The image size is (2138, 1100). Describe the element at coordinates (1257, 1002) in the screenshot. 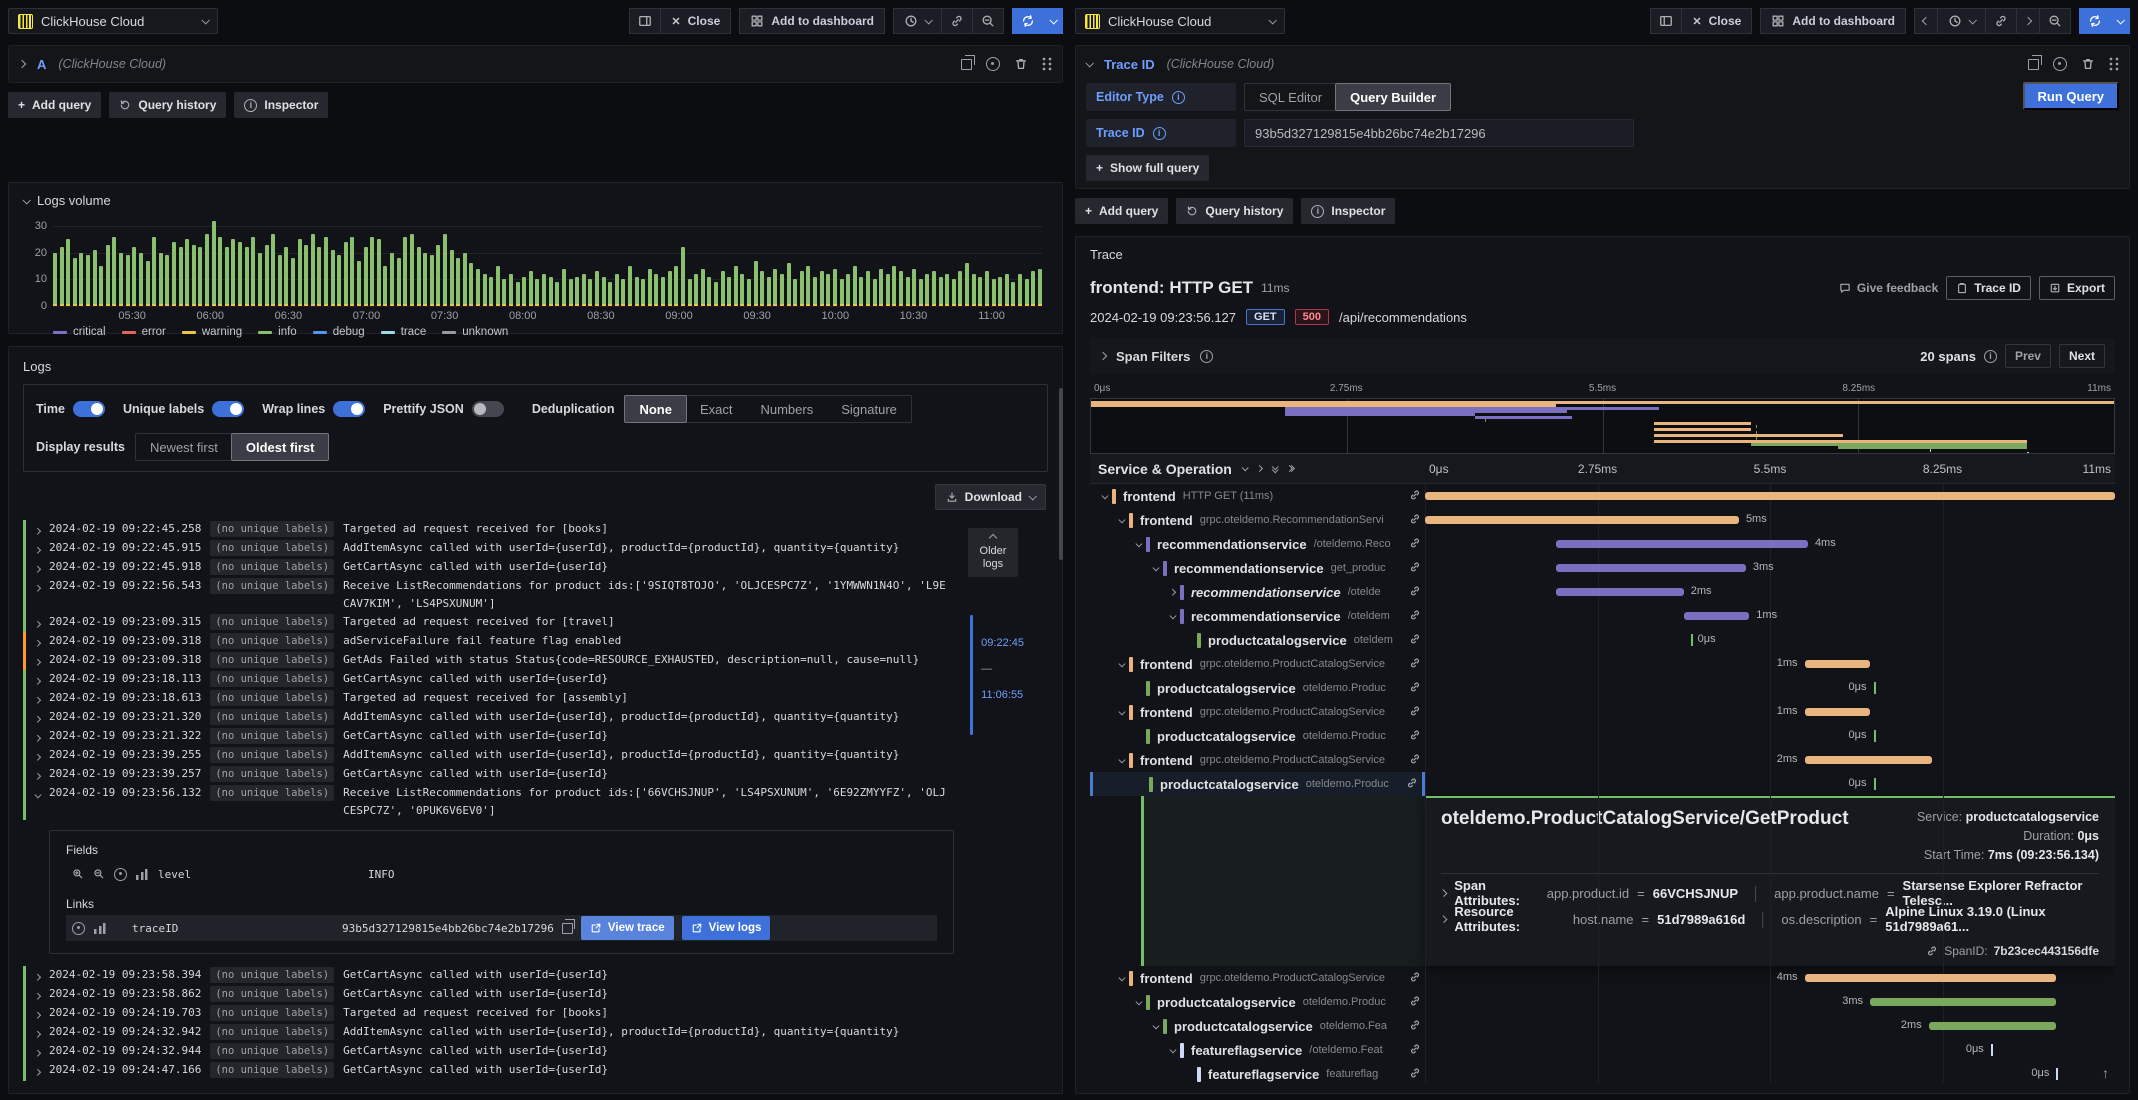

I see `span-service-cell: productcatalogservice oteldemo.Produc` at that location.